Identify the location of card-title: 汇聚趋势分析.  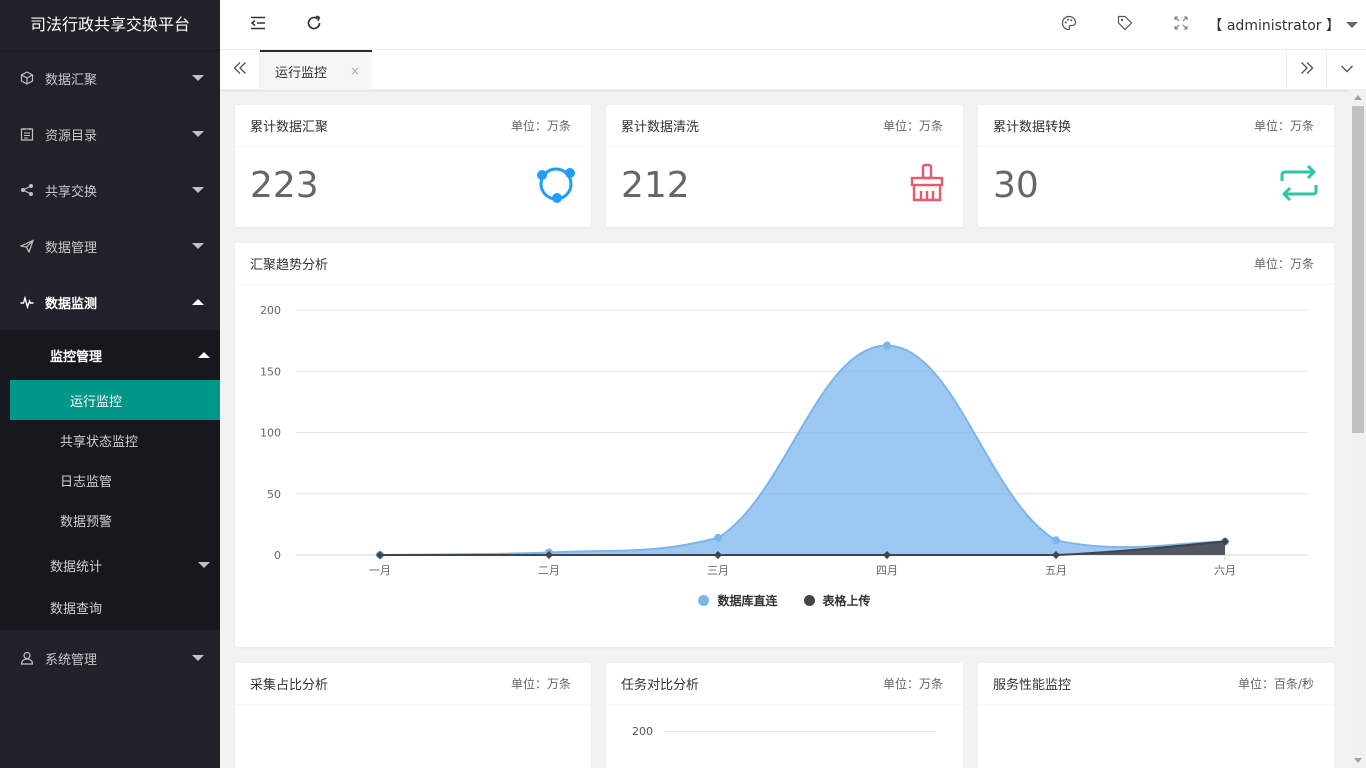
(289, 265).